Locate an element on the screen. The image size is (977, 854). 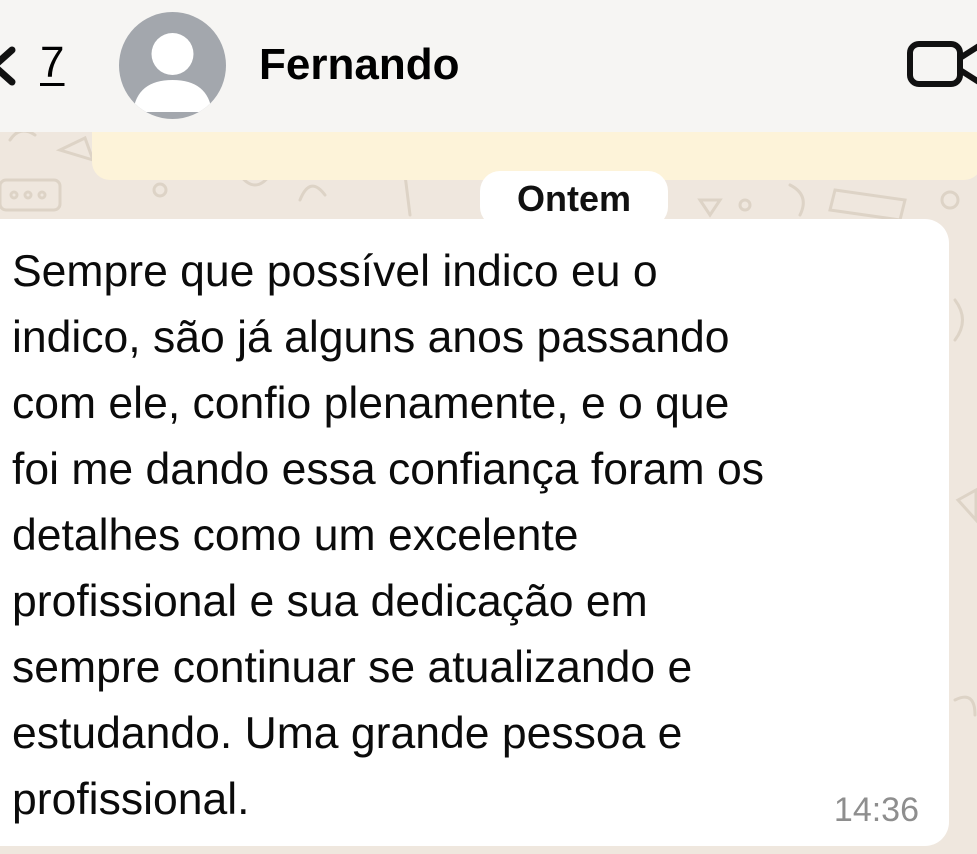
unread-count: 7 is located at coordinates (52, 63).